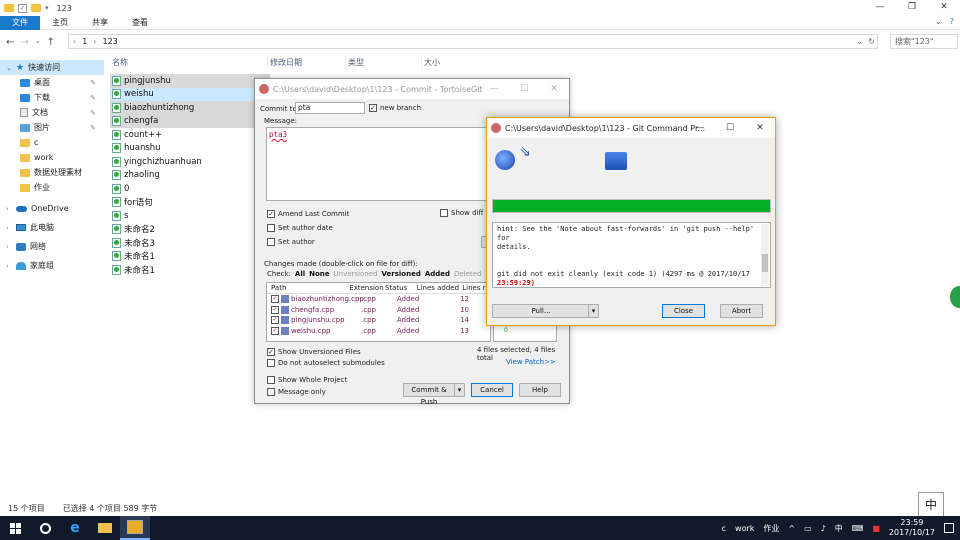 Image resolution: width=960 pixels, height=540 pixels. Describe the element at coordinates (437, 274) in the screenshot. I see `filter-link: Added` at that location.